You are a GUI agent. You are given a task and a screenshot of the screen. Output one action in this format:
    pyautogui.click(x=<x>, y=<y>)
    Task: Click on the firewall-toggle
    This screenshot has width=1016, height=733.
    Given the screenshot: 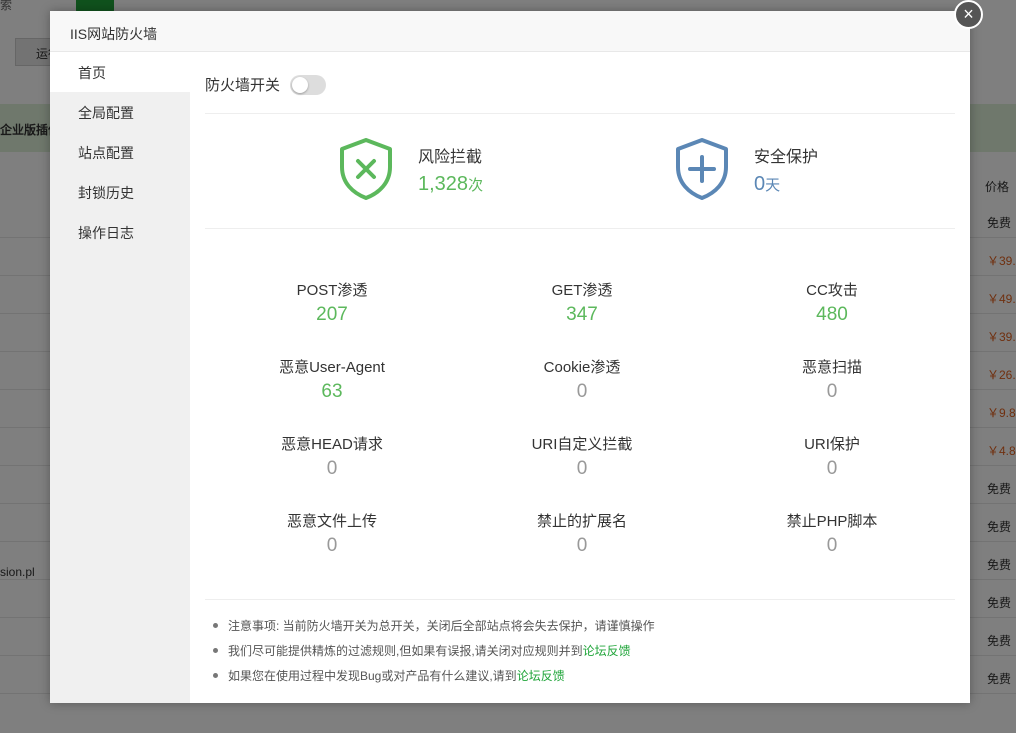 What is the action you would take?
    pyautogui.click(x=308, y=84)
    